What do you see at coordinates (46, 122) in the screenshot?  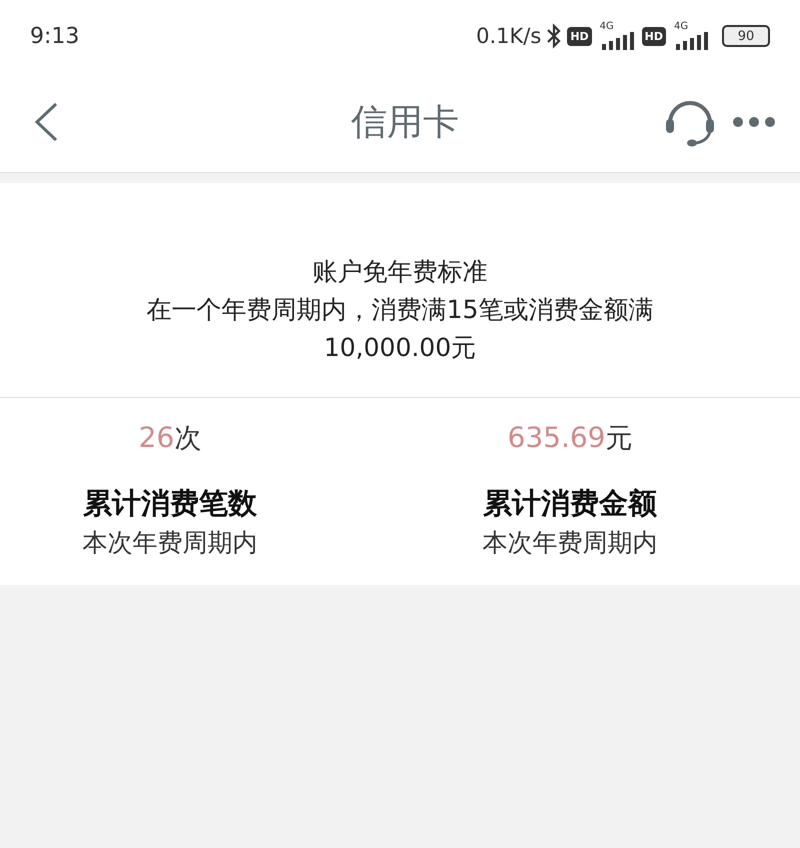 I see `back-icon` at bounding box center [46, 122].